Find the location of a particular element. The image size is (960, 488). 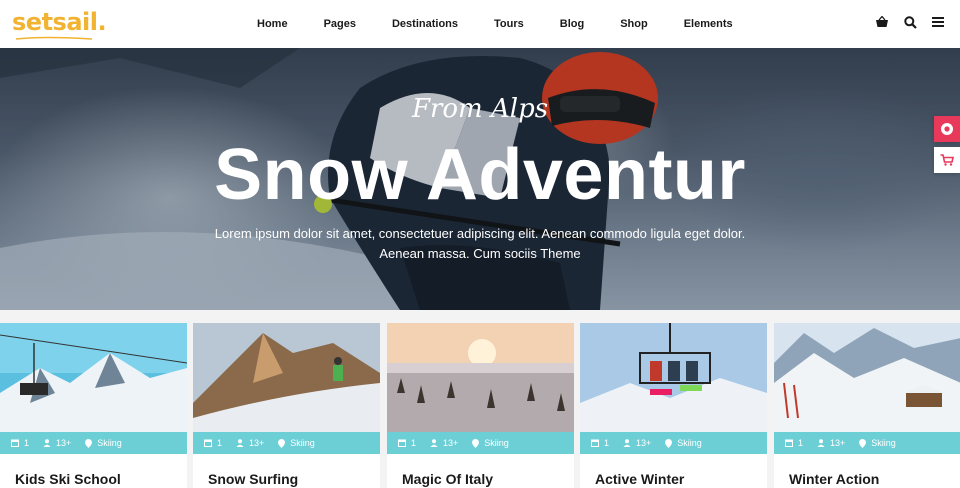

nav-item-home: Home is located at coordinates (272, 24).